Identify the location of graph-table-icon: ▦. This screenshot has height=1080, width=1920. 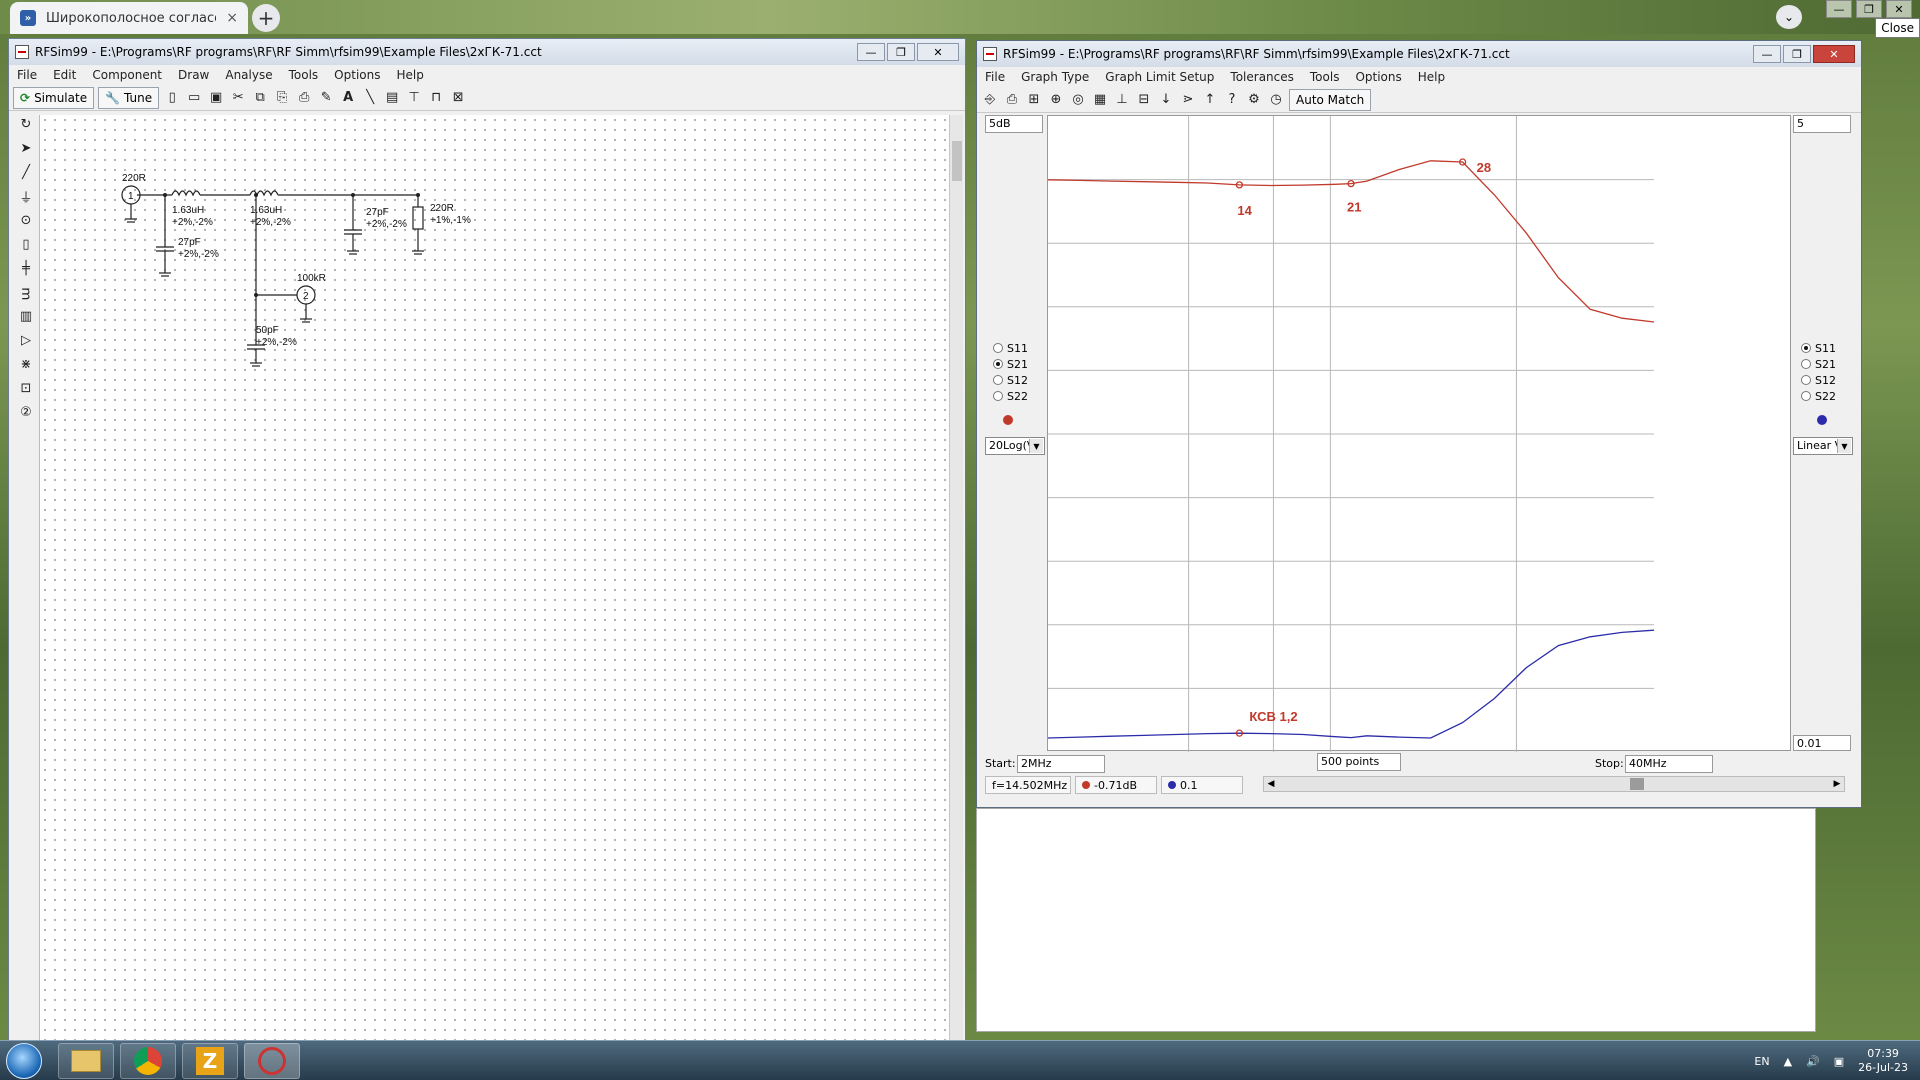
(1100, 100).